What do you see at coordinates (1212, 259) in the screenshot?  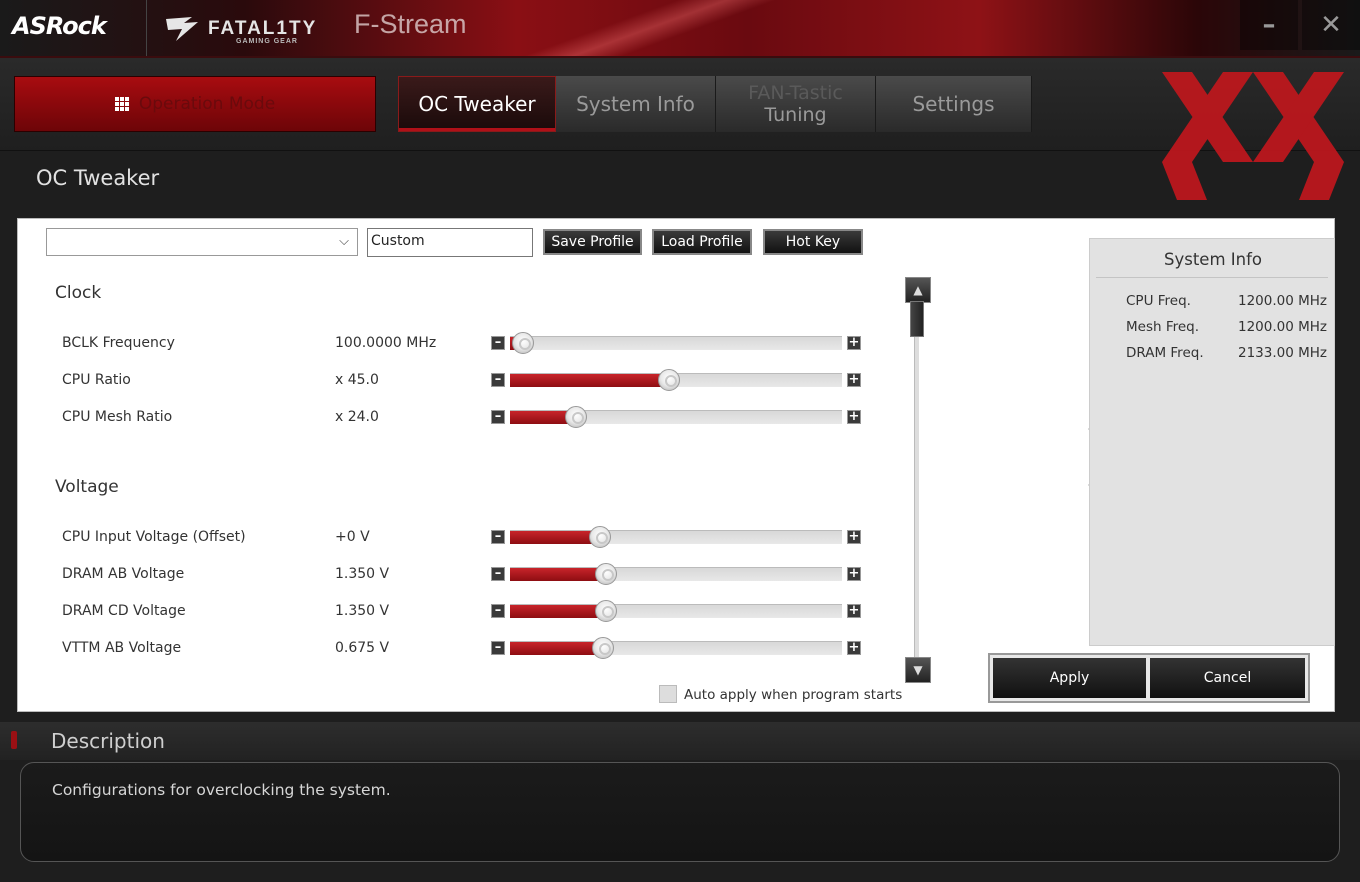 I see `system-info-title: System Info` at bounding box center [1212, 259].